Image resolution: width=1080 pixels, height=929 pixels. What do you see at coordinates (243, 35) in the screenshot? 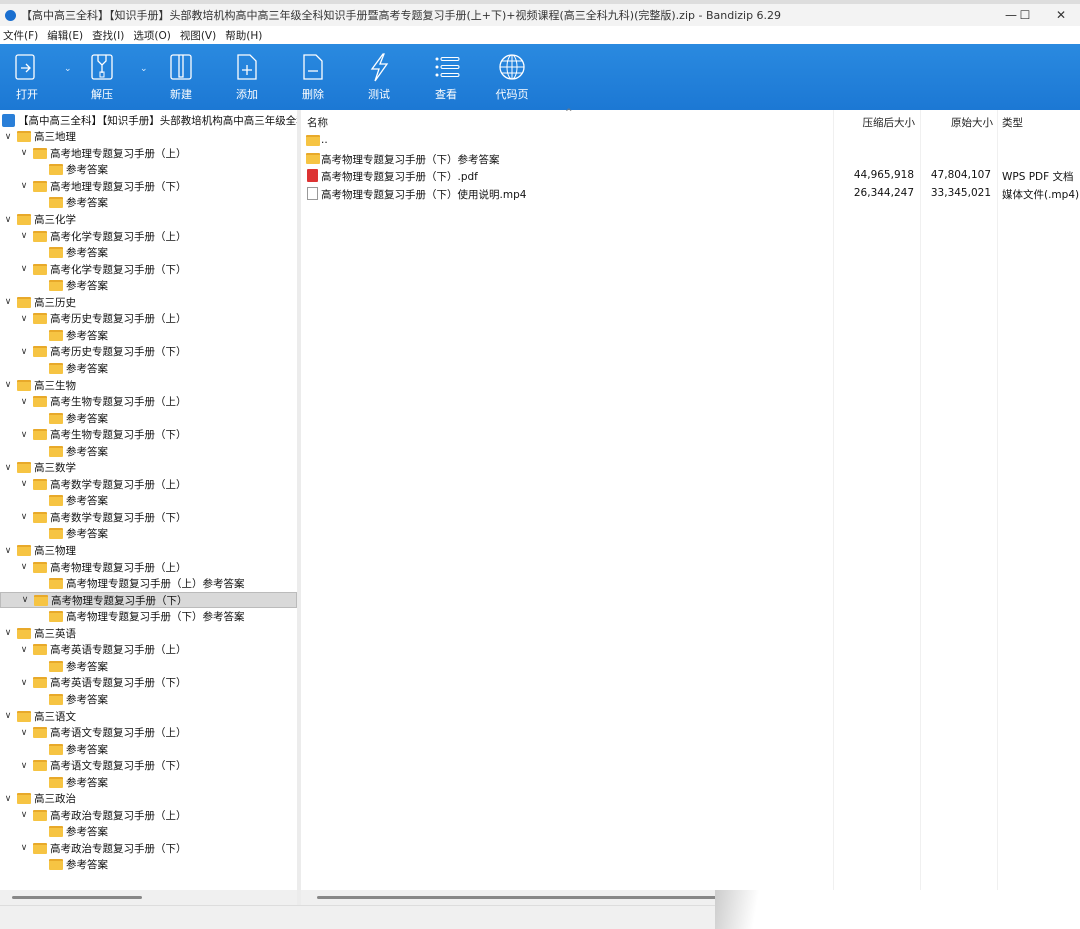
I see `menu-help: 帮助(H)` at bounding box center [243, 35].